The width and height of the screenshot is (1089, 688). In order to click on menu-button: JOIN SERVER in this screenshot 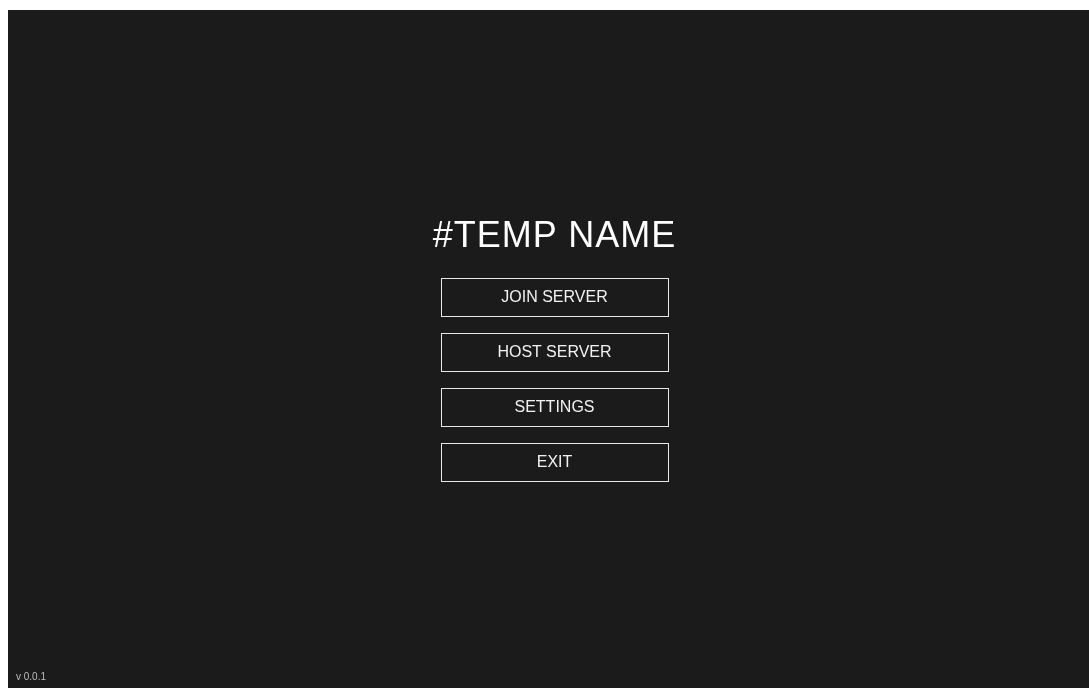, I will do `click(554, 297)`.